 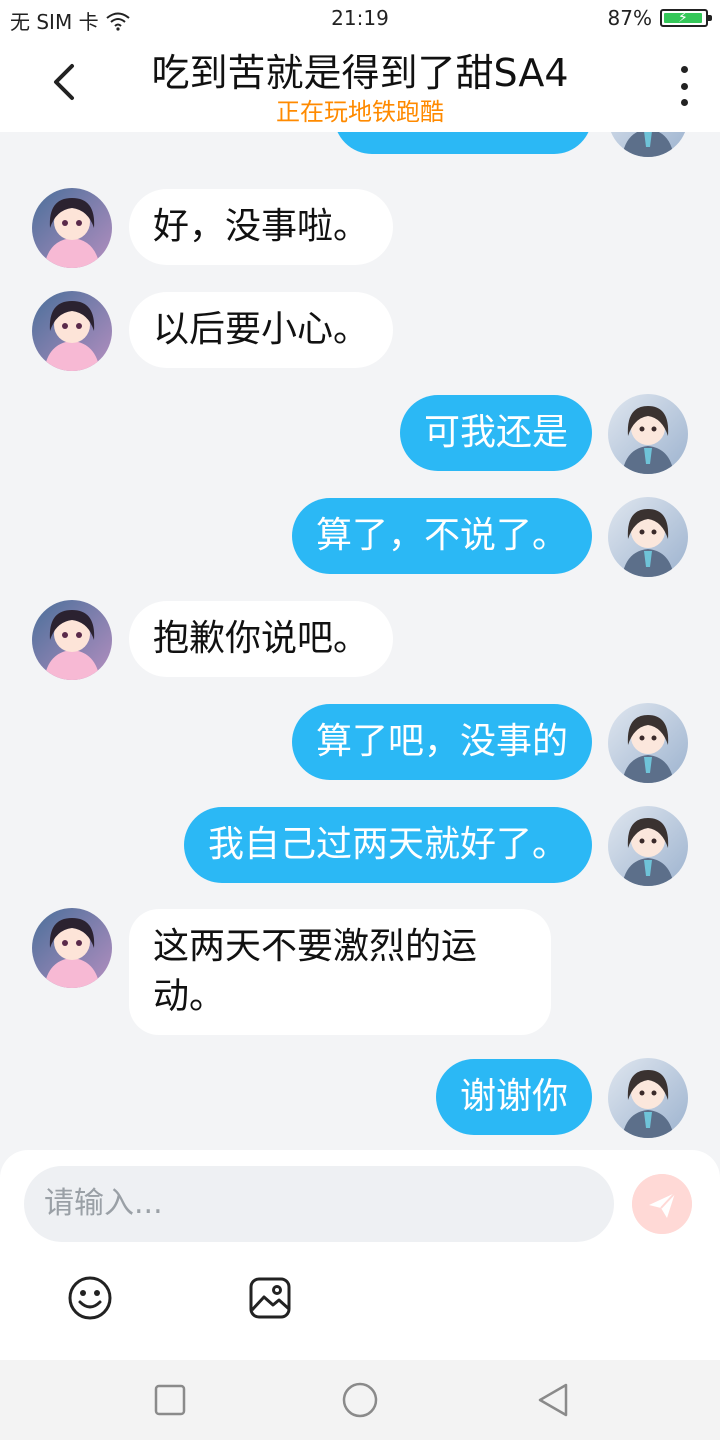 What do you see at coordinates (463, 143) in the screenshot?
I see `message-bubble: 我没事的。` at bounding box center [463, 143].